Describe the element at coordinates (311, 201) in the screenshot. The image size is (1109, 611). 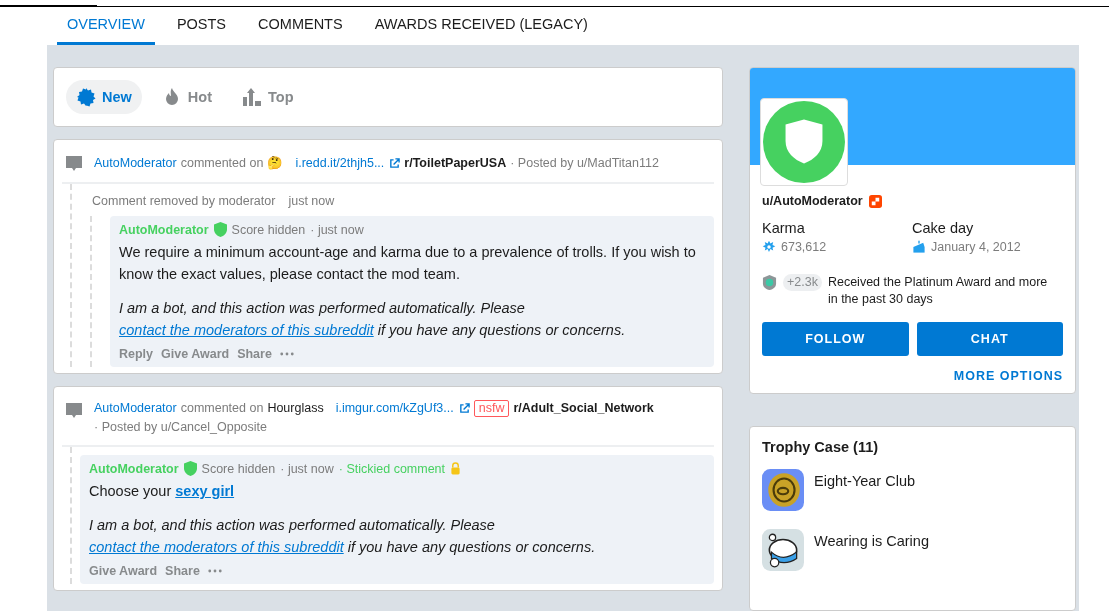
I see `time-text: just now` at that location.